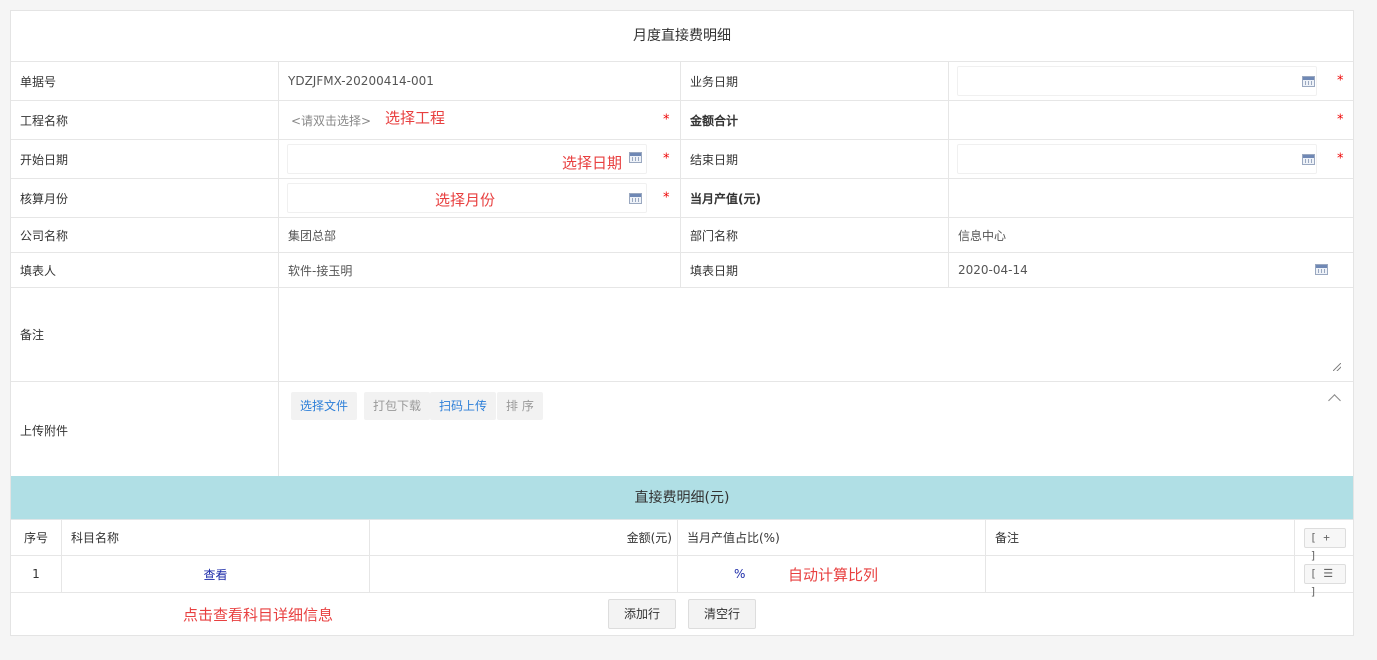 The width and height of the screenshot is (1377, 660). What do you see at coordinates (415, 118) in the screenshot?
I see `annotation-select-project: 选择工程` at bounding box center [415, 118].